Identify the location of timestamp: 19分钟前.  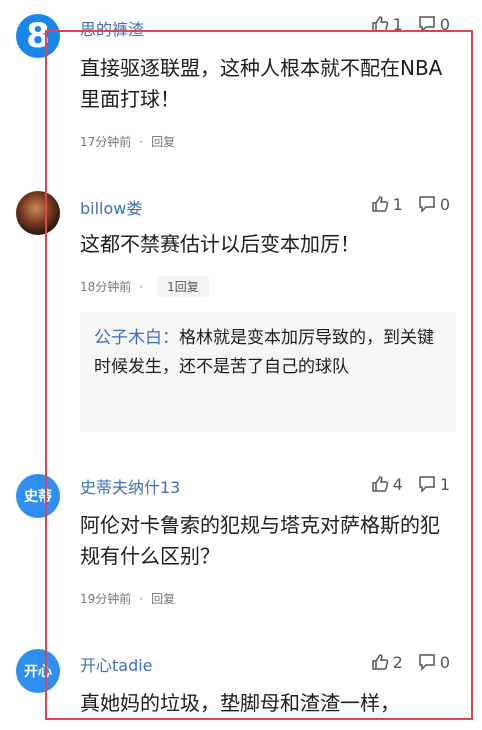
(106, 599).